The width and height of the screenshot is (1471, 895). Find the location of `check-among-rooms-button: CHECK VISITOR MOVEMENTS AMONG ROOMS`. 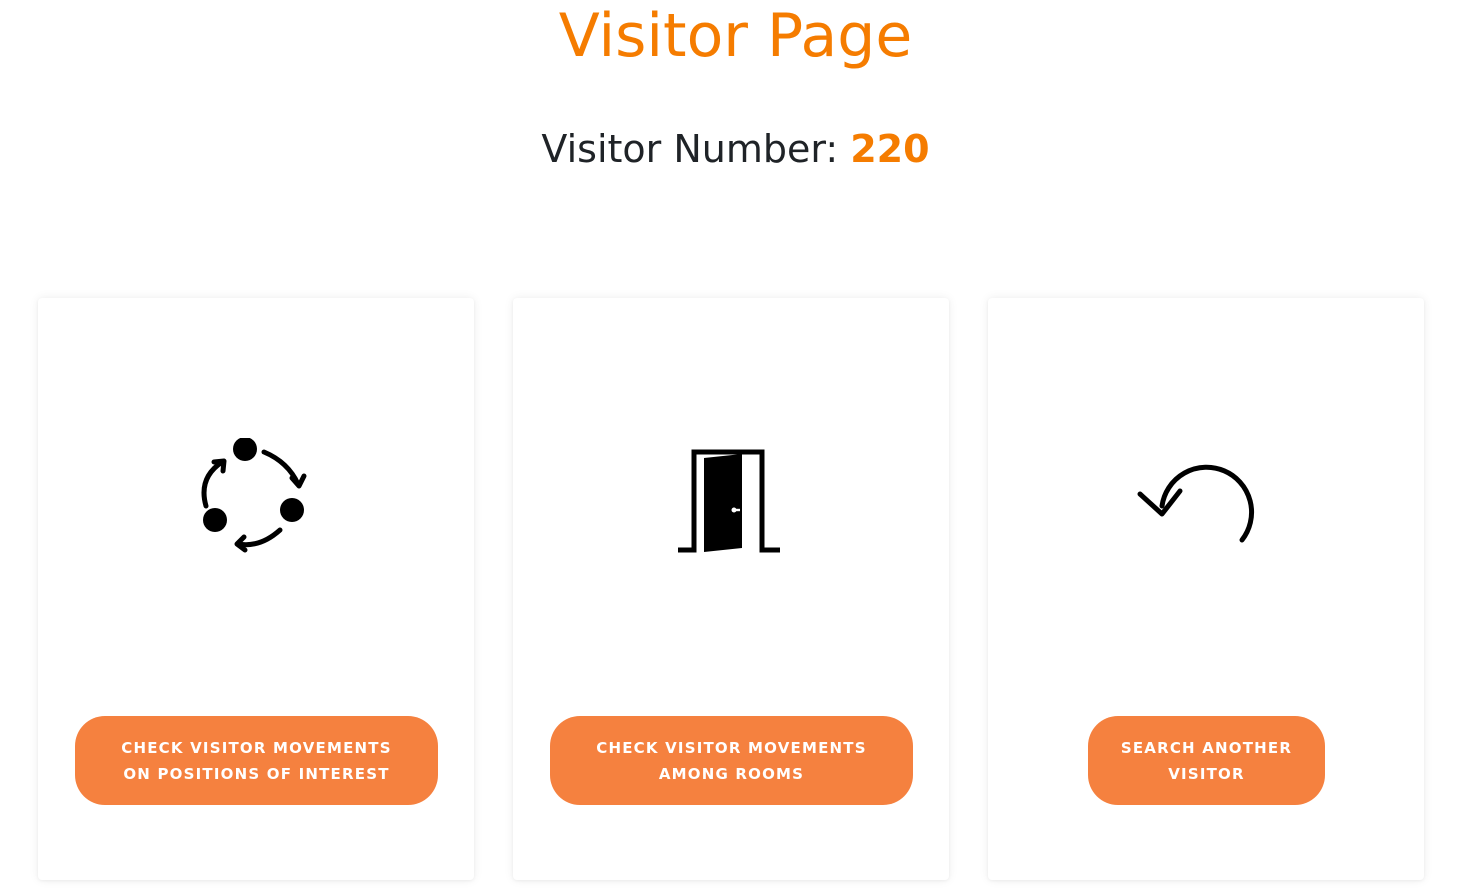

check-among-rooms-button: CHECK VISITOR MOVEMENTS AMONG ROOMS is located at coordinates (731, 760).